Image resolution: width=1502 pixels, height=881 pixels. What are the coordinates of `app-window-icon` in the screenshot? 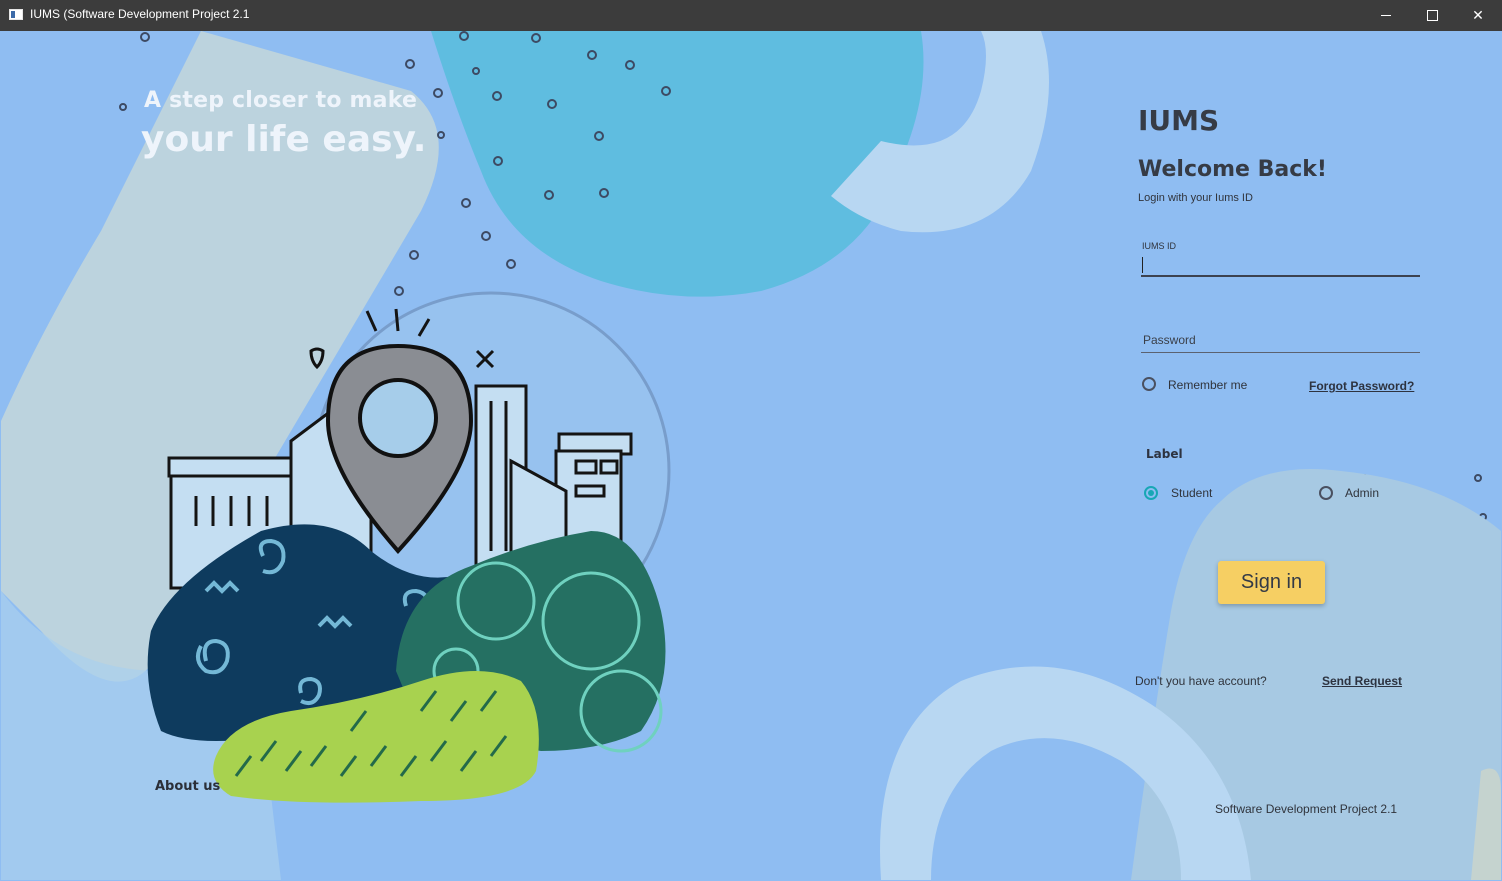 It's located at (16, 14).